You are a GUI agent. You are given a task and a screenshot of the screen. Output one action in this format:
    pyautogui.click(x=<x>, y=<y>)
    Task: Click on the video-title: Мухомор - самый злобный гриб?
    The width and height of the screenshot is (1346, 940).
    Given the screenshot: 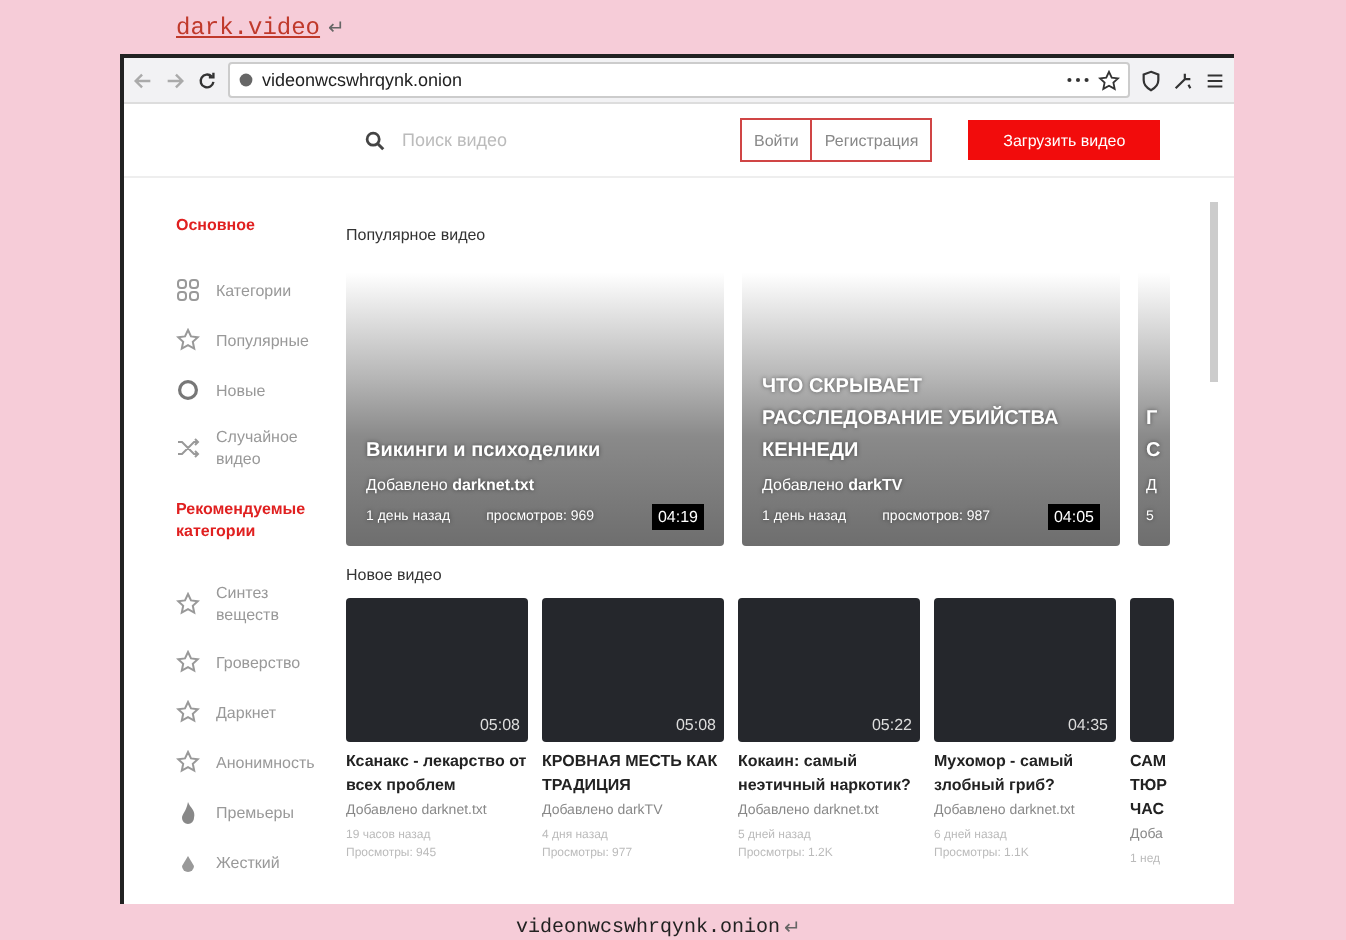 What is the action you would take?
    pyautogui.click(x=1025, y=774)
    